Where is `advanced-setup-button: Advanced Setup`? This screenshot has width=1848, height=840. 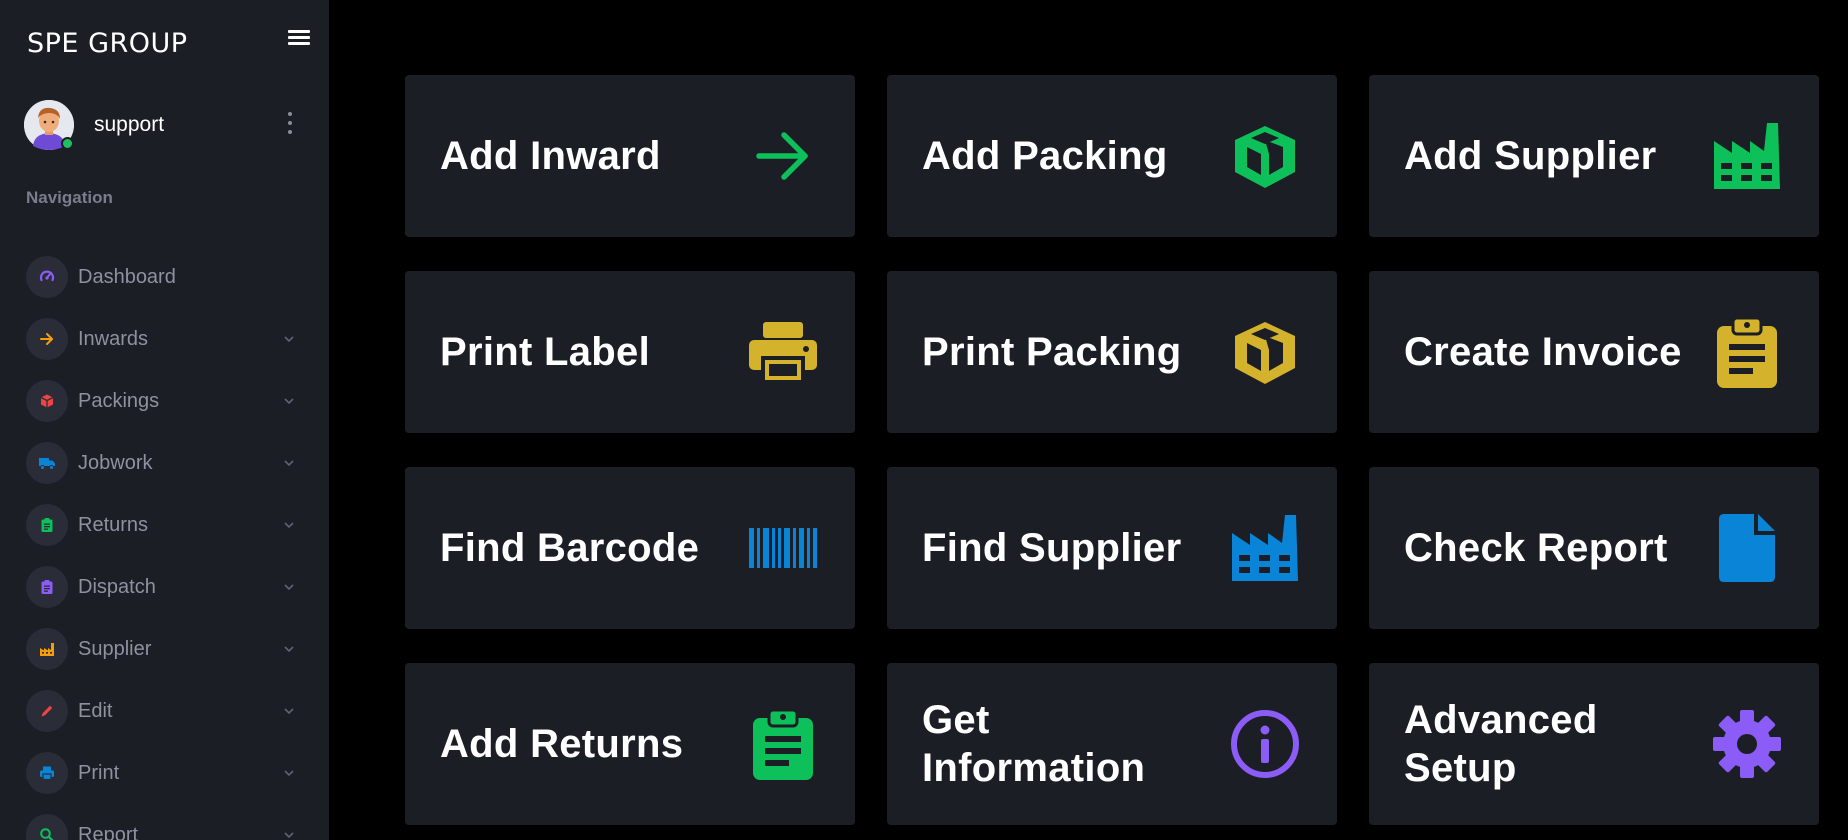 advanced-setup-button: Advanced Setup is located at coordinates (1594, 744).